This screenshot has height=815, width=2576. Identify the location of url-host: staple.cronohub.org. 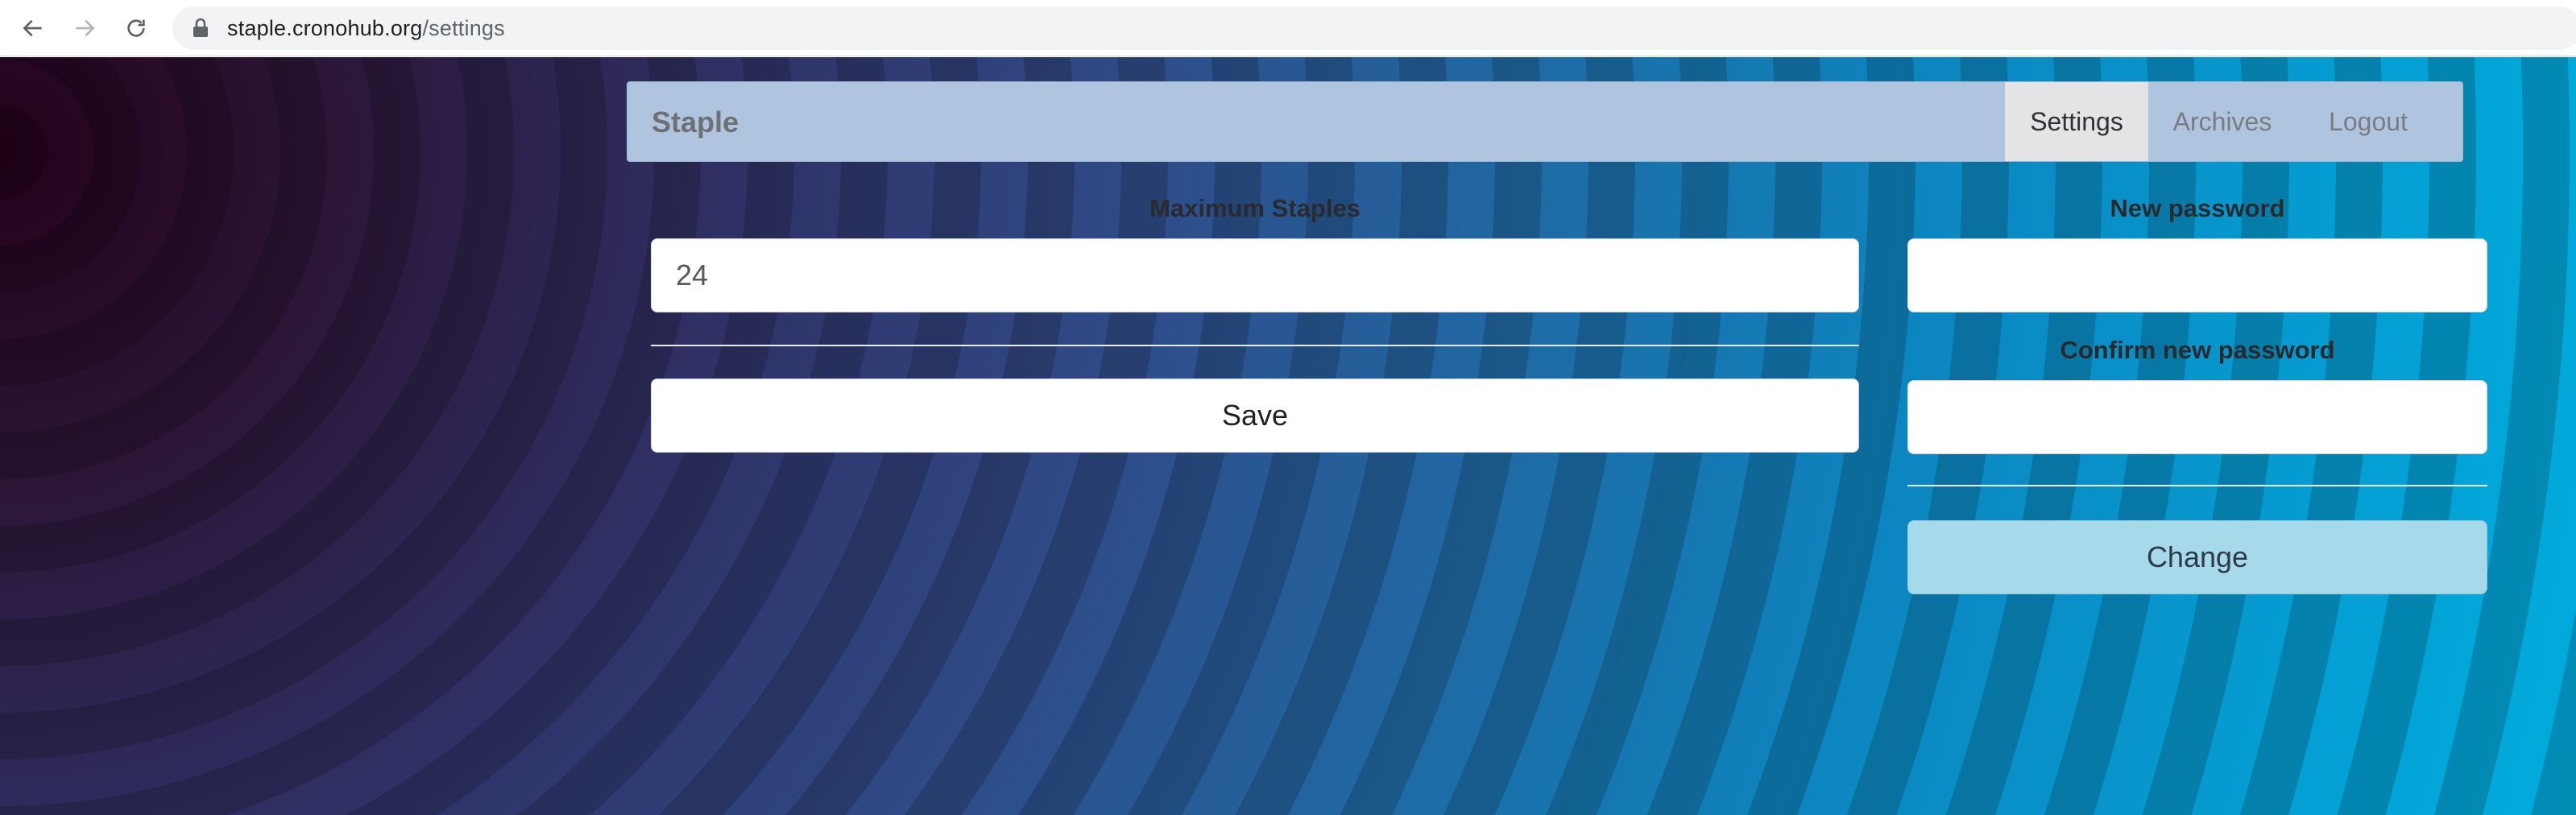
(325, 27).